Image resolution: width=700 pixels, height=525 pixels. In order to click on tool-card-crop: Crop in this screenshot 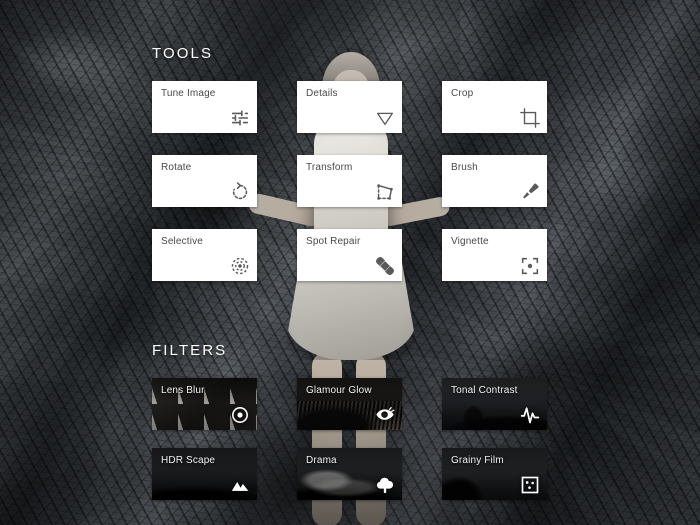, I will do `click(494, 107)`.